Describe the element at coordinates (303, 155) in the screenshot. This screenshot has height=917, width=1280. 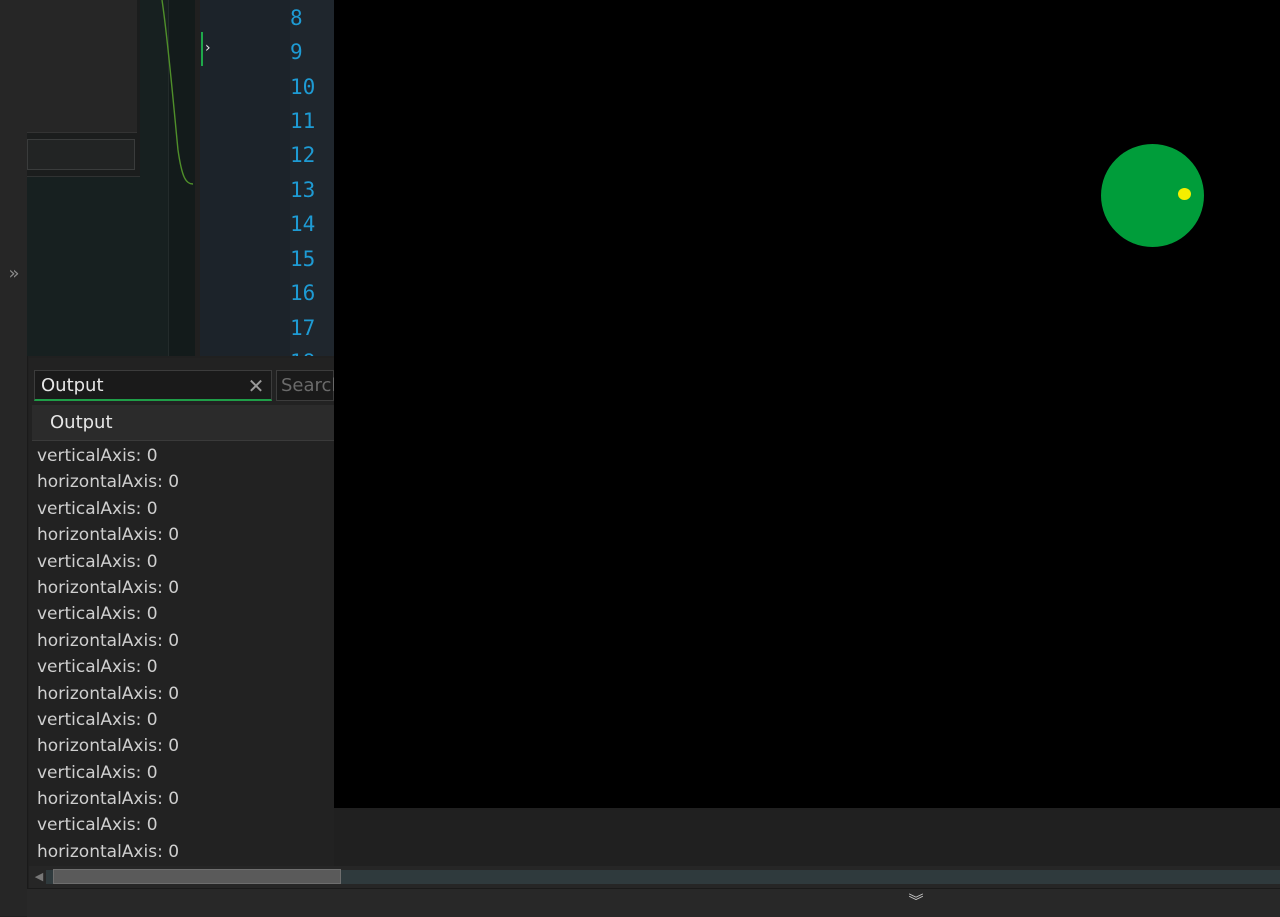
I see `line-number: 12` at that location.